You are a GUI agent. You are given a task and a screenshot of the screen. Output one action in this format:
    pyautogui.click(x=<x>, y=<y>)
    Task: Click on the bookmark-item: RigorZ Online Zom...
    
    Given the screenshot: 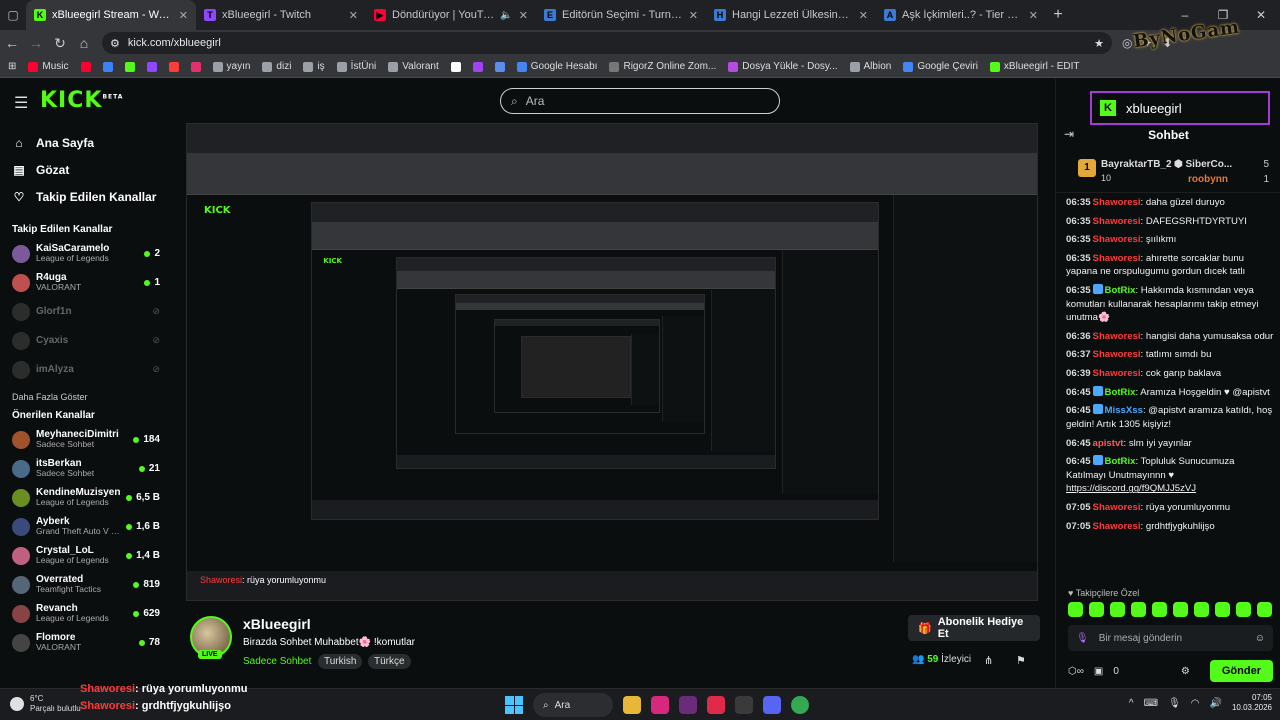 What is the action you would take?
    pyautogui.click(x=662, y=66)
    